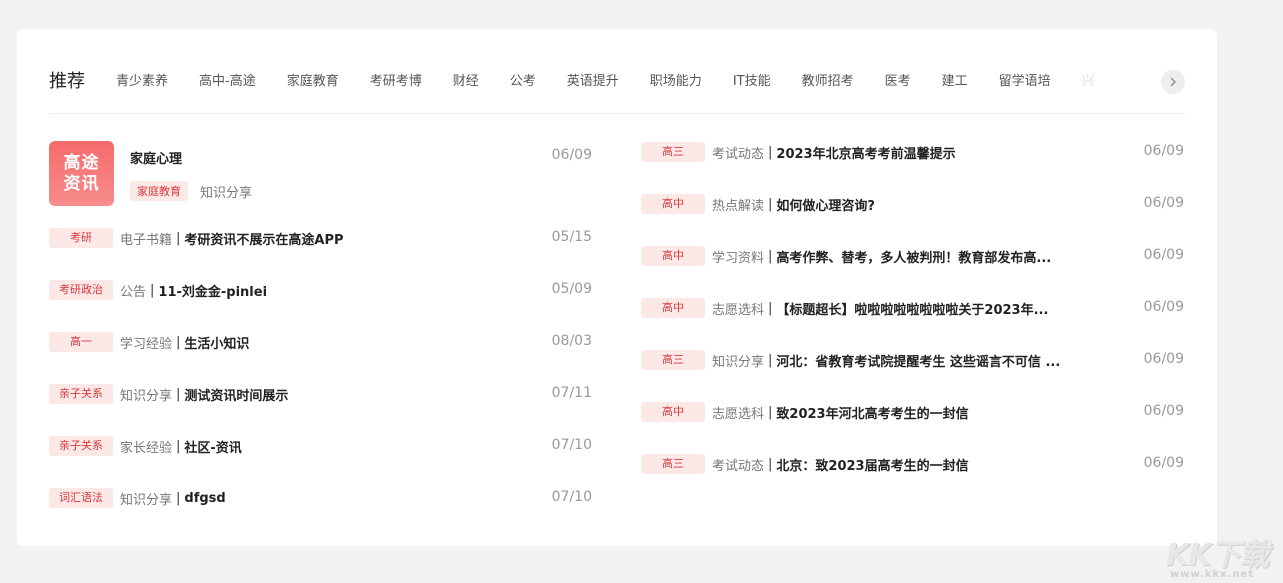 Image resolution: width=1283 pixels, height=583 pixels. Describe the element at coordinates (191, 191) in the screenshot. I see `featured-tags: 家庭教育 知识分享` at that location.